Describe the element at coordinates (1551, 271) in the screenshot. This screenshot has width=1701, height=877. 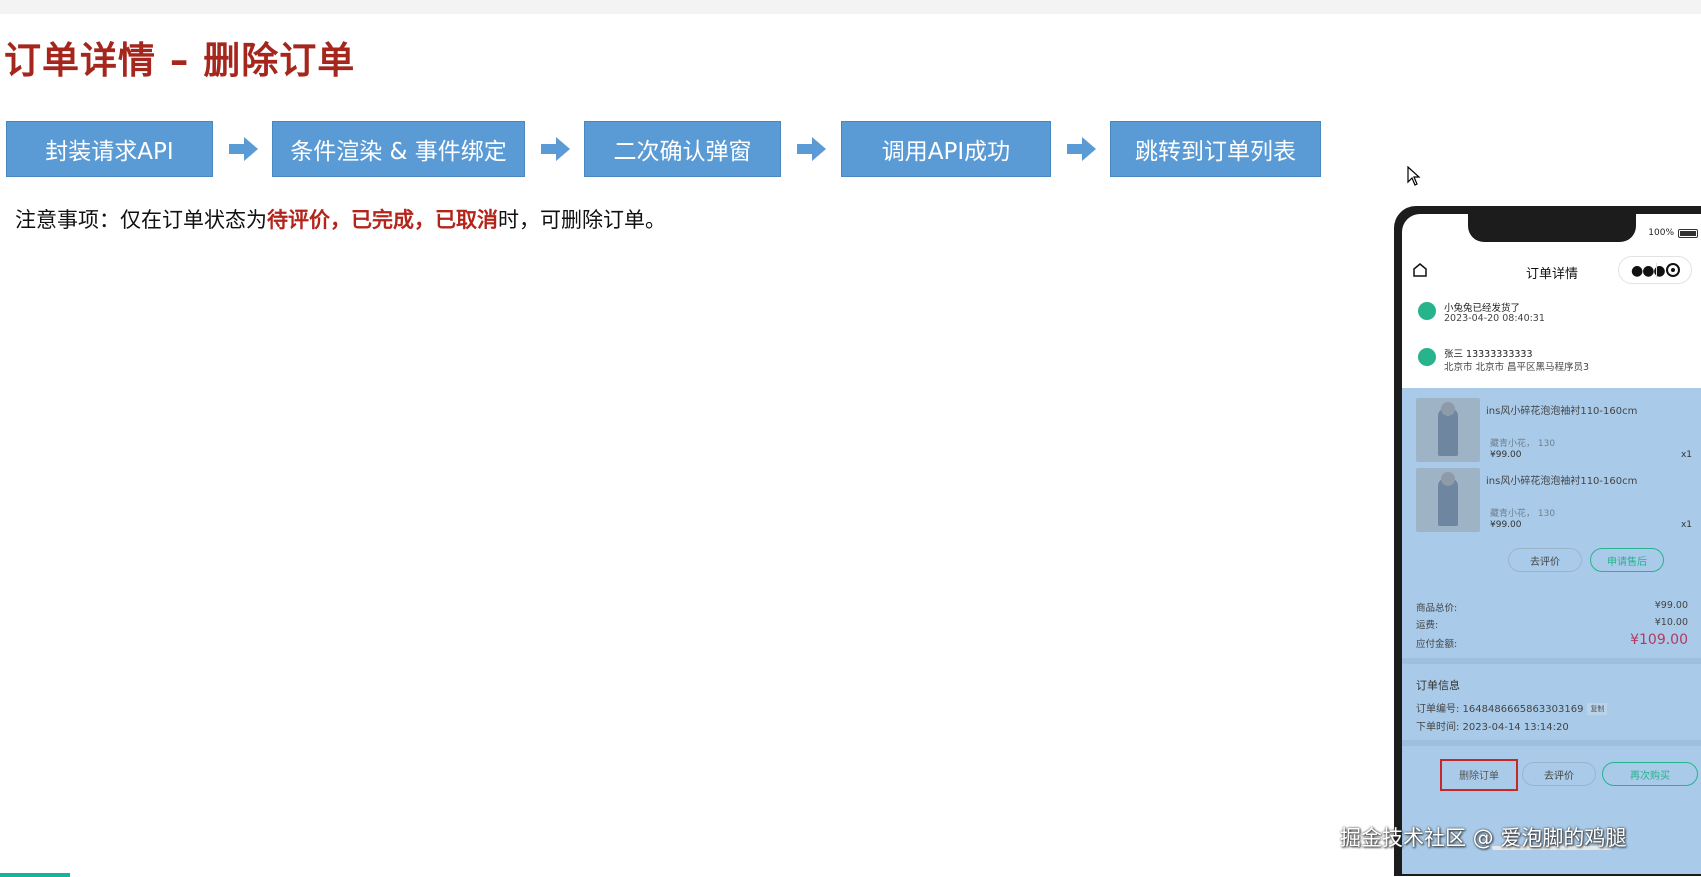
I see `nav-bar: 订单详情 ●●●` at that location.